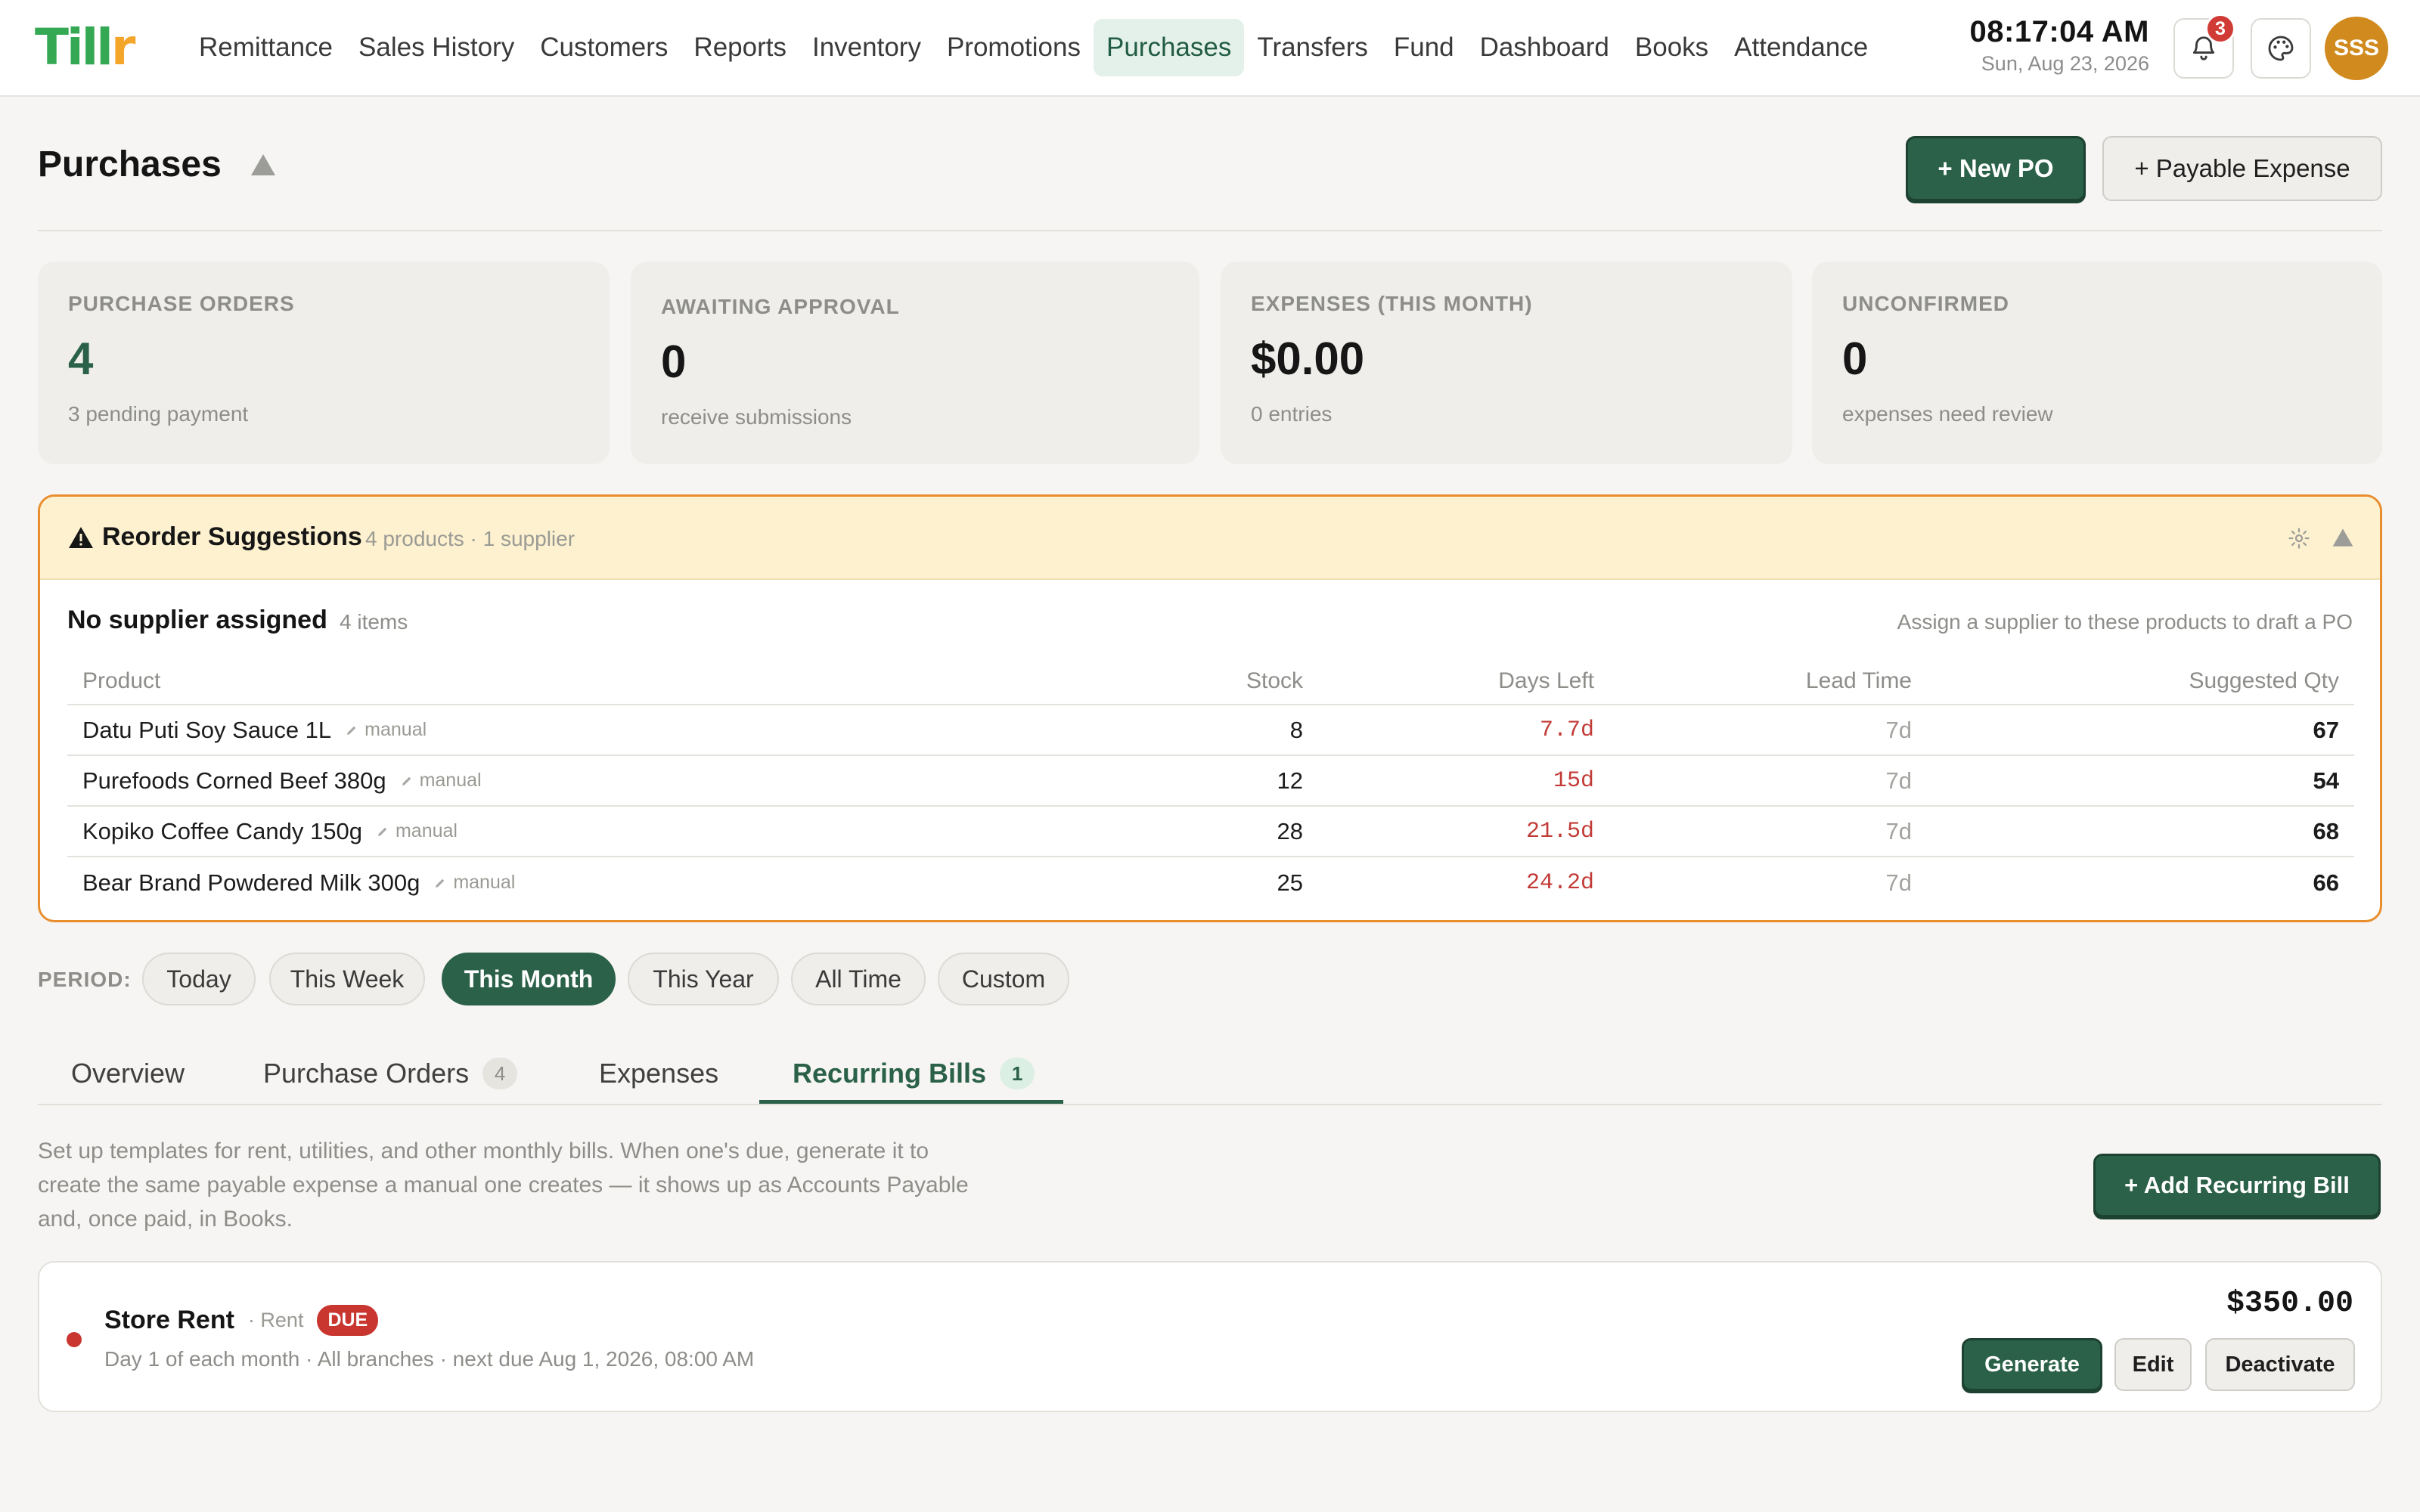  Describe the element at coordinates (890, 1073) in the screenshot. I see `tab-label: Recurring Bills` at that location.